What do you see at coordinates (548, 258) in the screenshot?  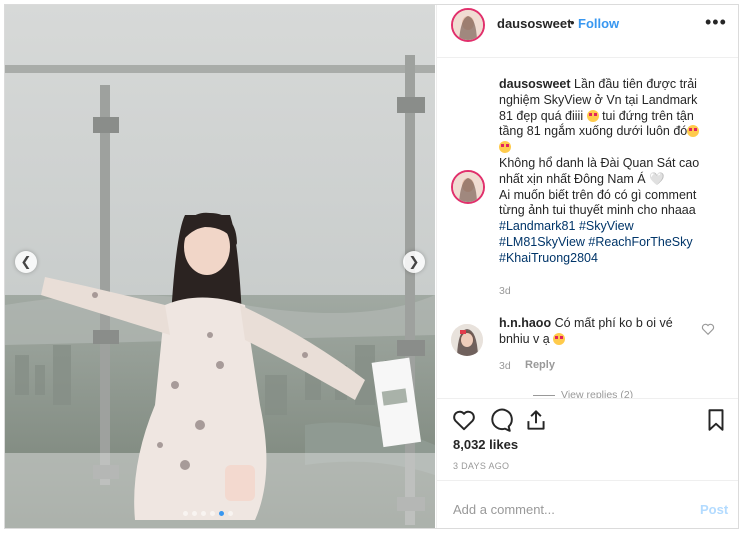 I see `hashtag-link: #KhaiTruong2804` at bounding box center [548, 258].